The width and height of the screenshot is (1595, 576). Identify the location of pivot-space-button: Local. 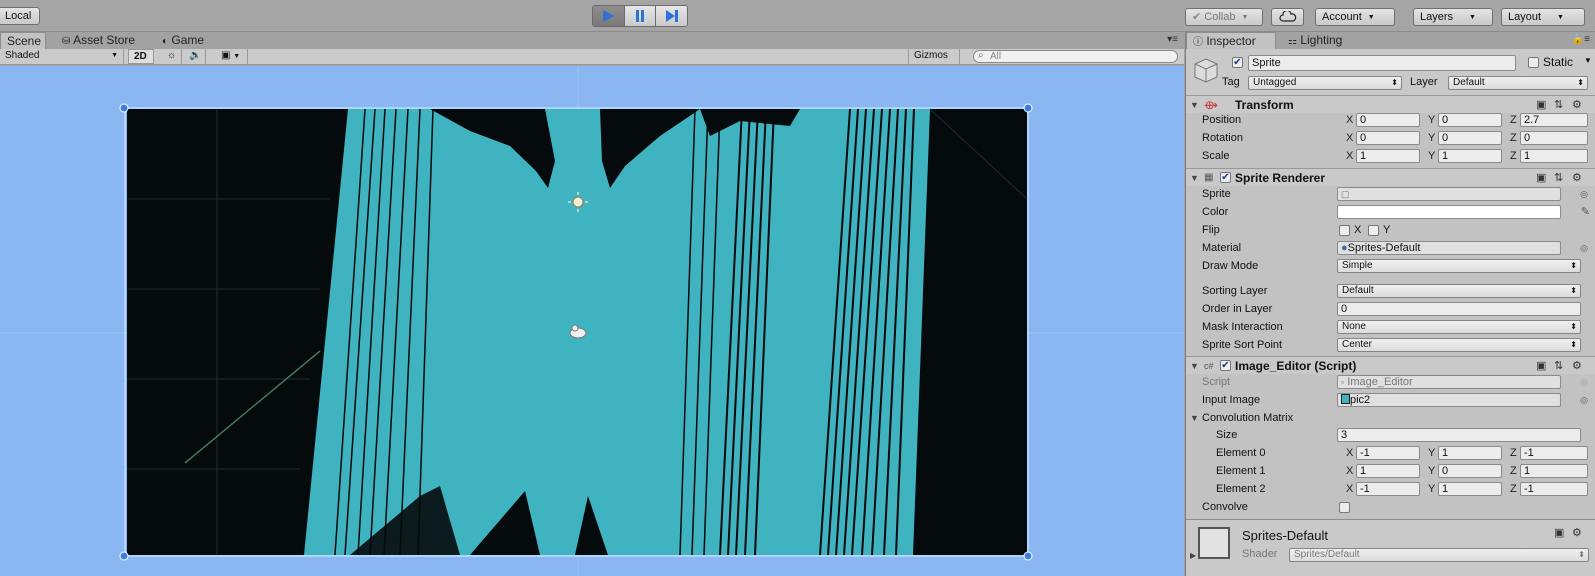
(20, 16).